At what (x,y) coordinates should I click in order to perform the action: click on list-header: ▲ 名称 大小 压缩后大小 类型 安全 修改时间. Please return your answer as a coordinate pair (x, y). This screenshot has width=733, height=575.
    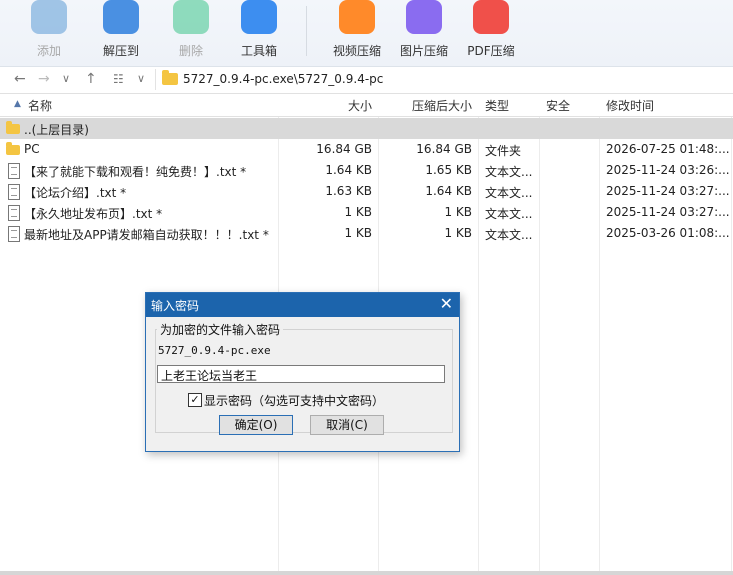
    Looking at the image, I should click on (366, 105).